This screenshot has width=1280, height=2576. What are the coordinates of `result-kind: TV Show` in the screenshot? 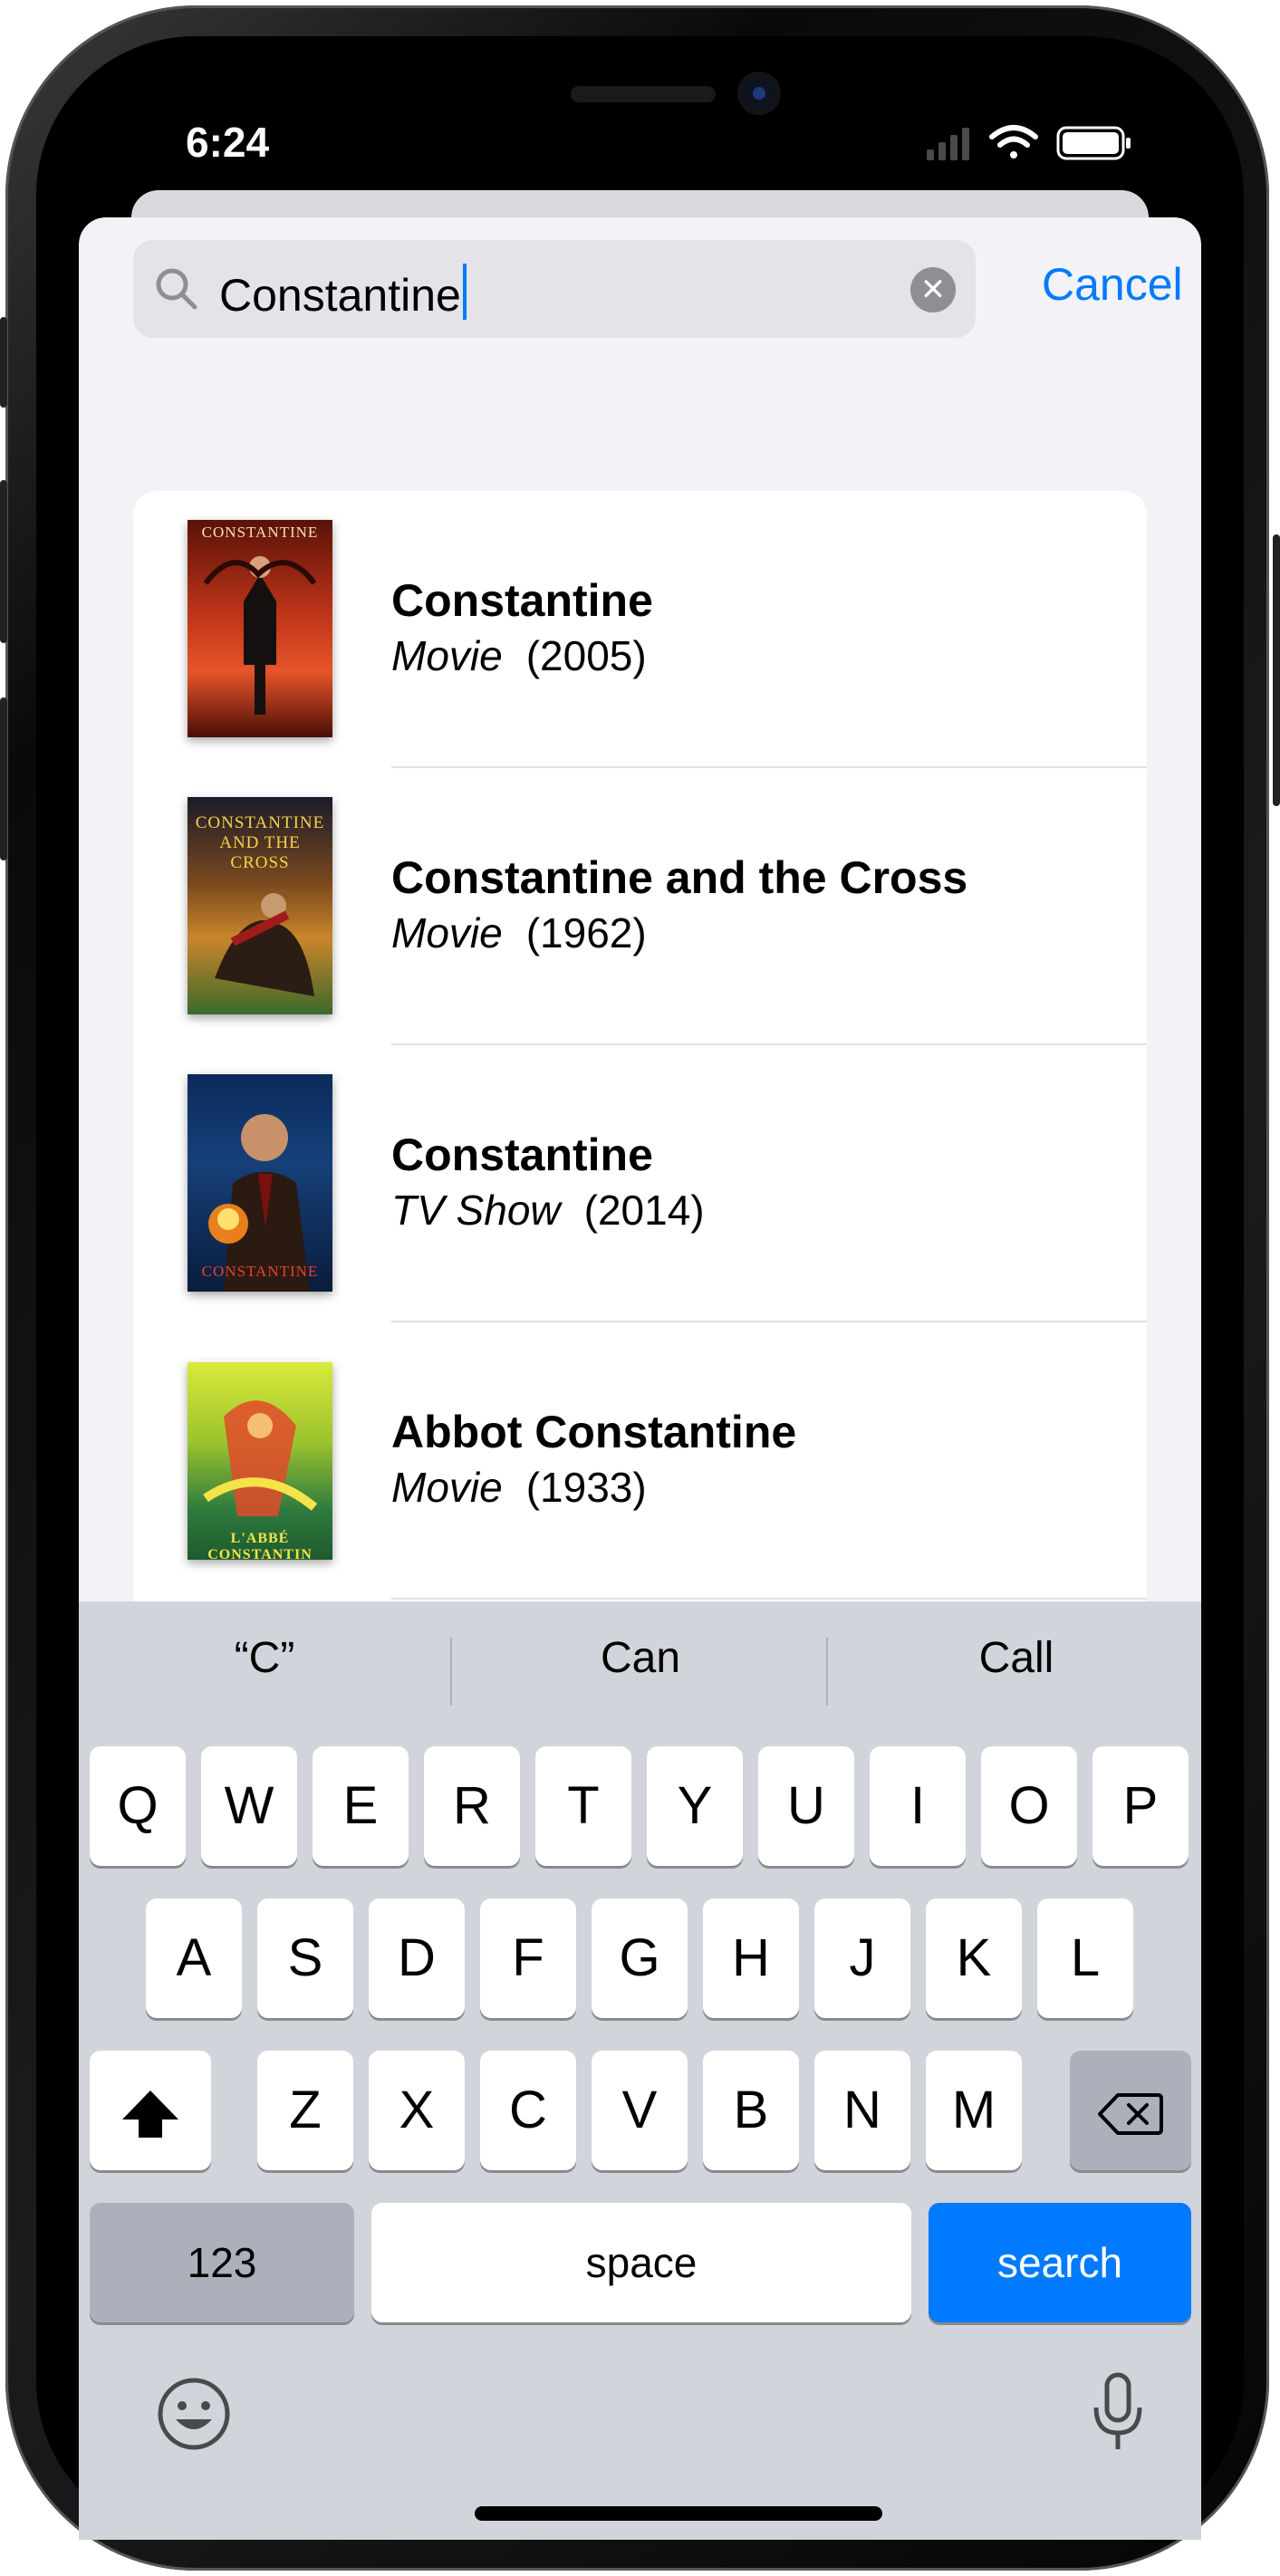 It's located at (476, 1210).